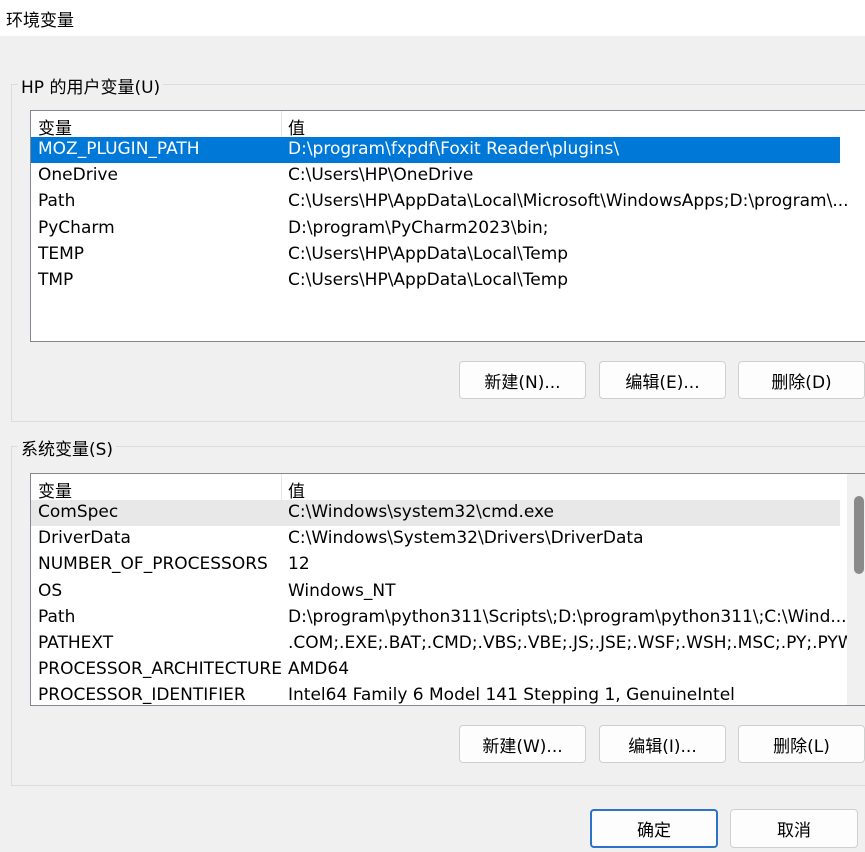 This screenshot has height=852, width=865. I want to click on var-value: C:\Windows\System32\Drivers\DriverData, so click(466, 538).